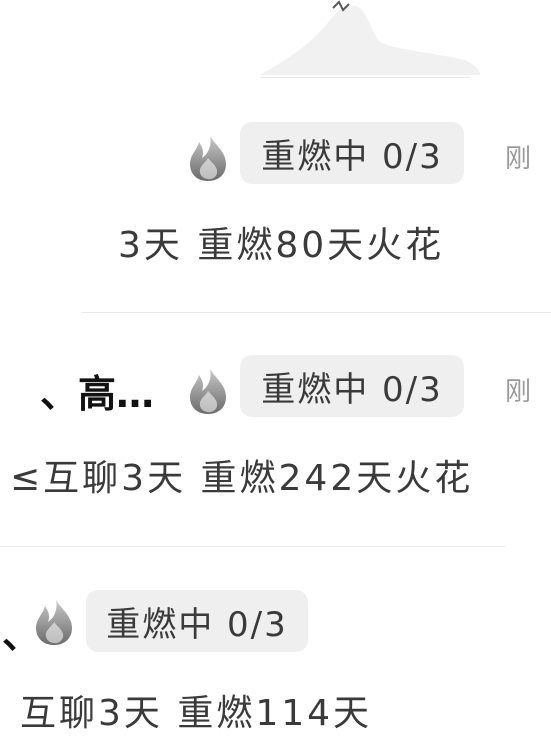 The height and width of the screenshot is (750, 551). What do you see at coordinates (242, 478) in the screenshot?
I see `conversation-subtitle: ≤互聊3天 重燃242天火花` at bounding box center [242, 478].